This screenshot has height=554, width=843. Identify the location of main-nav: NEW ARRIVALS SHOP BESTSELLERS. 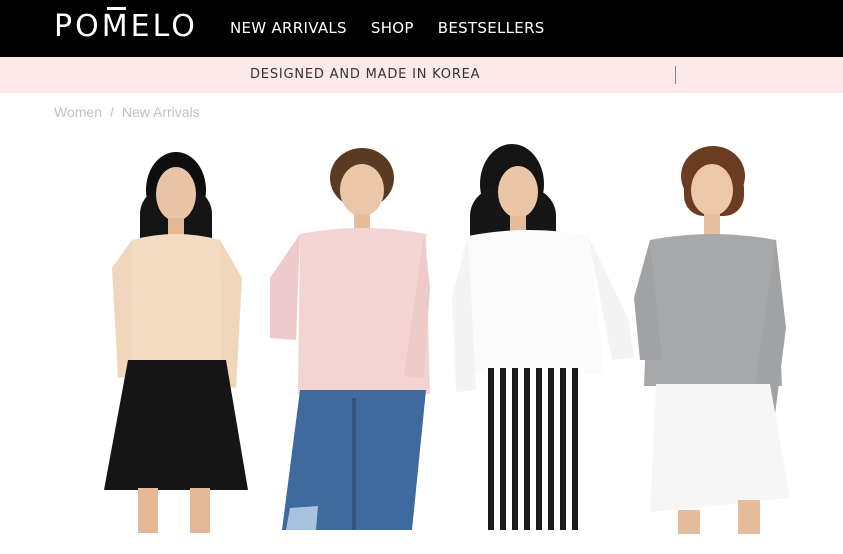
(387, 28).